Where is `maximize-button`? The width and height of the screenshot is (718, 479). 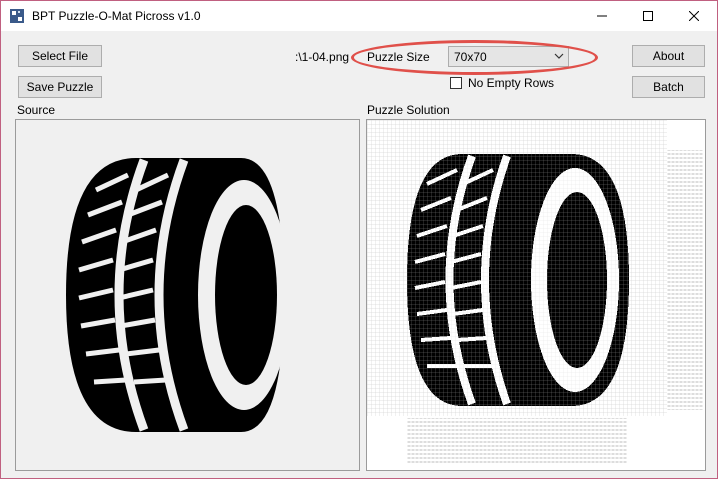
maximize-button is located at coordinates (648, 16).